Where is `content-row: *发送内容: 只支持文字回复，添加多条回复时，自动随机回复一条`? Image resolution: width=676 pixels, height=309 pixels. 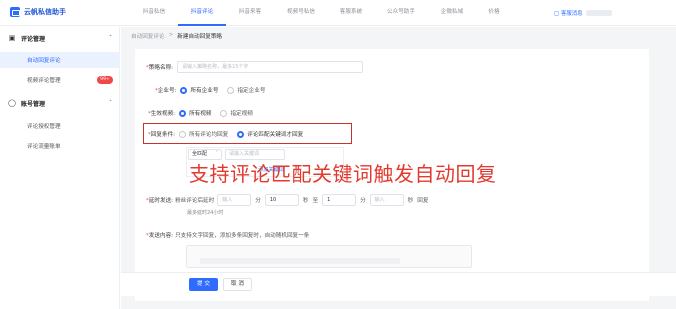 content-row: *发送内容: 只支持文字回复，添加多条回复时，自动随机回复一条 is located at coordinates (227, 235).